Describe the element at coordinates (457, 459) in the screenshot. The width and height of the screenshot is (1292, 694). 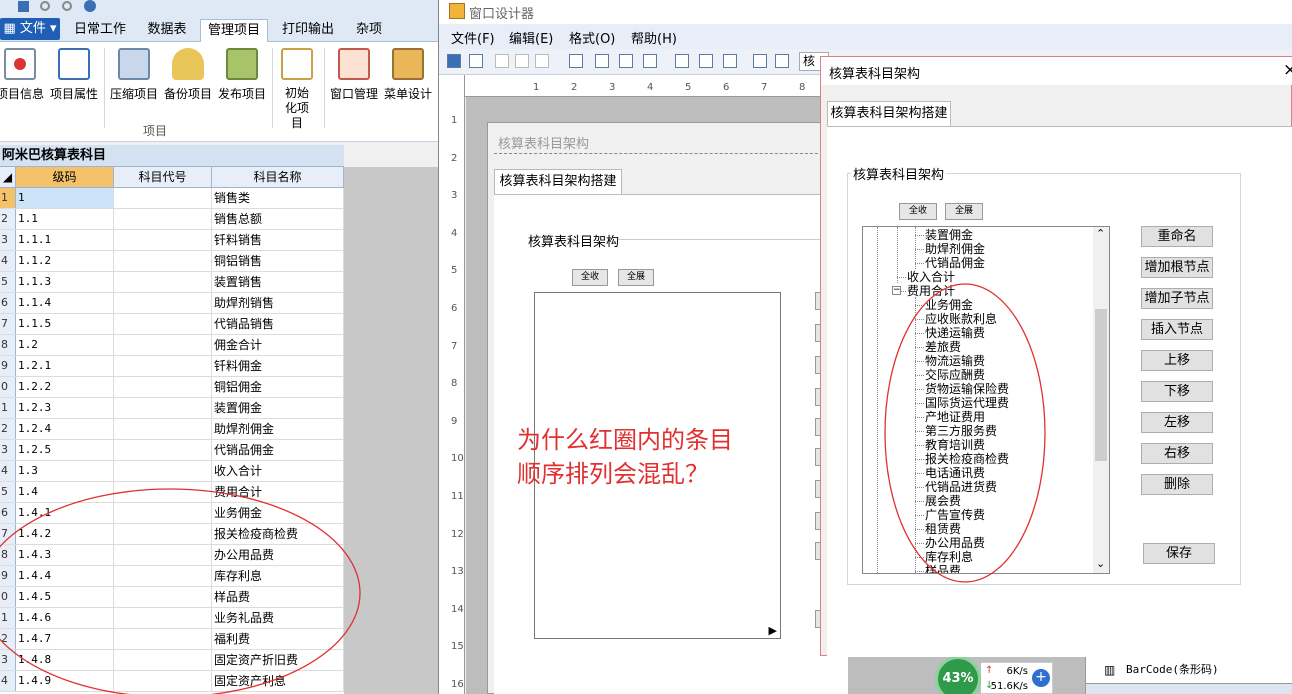
I see `ruler-left-label: 10` at that location.